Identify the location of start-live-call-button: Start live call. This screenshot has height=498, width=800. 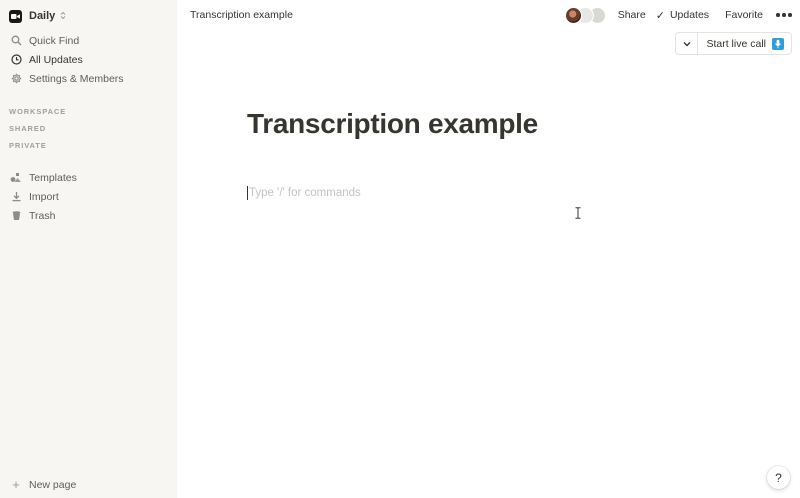
(744, 43).